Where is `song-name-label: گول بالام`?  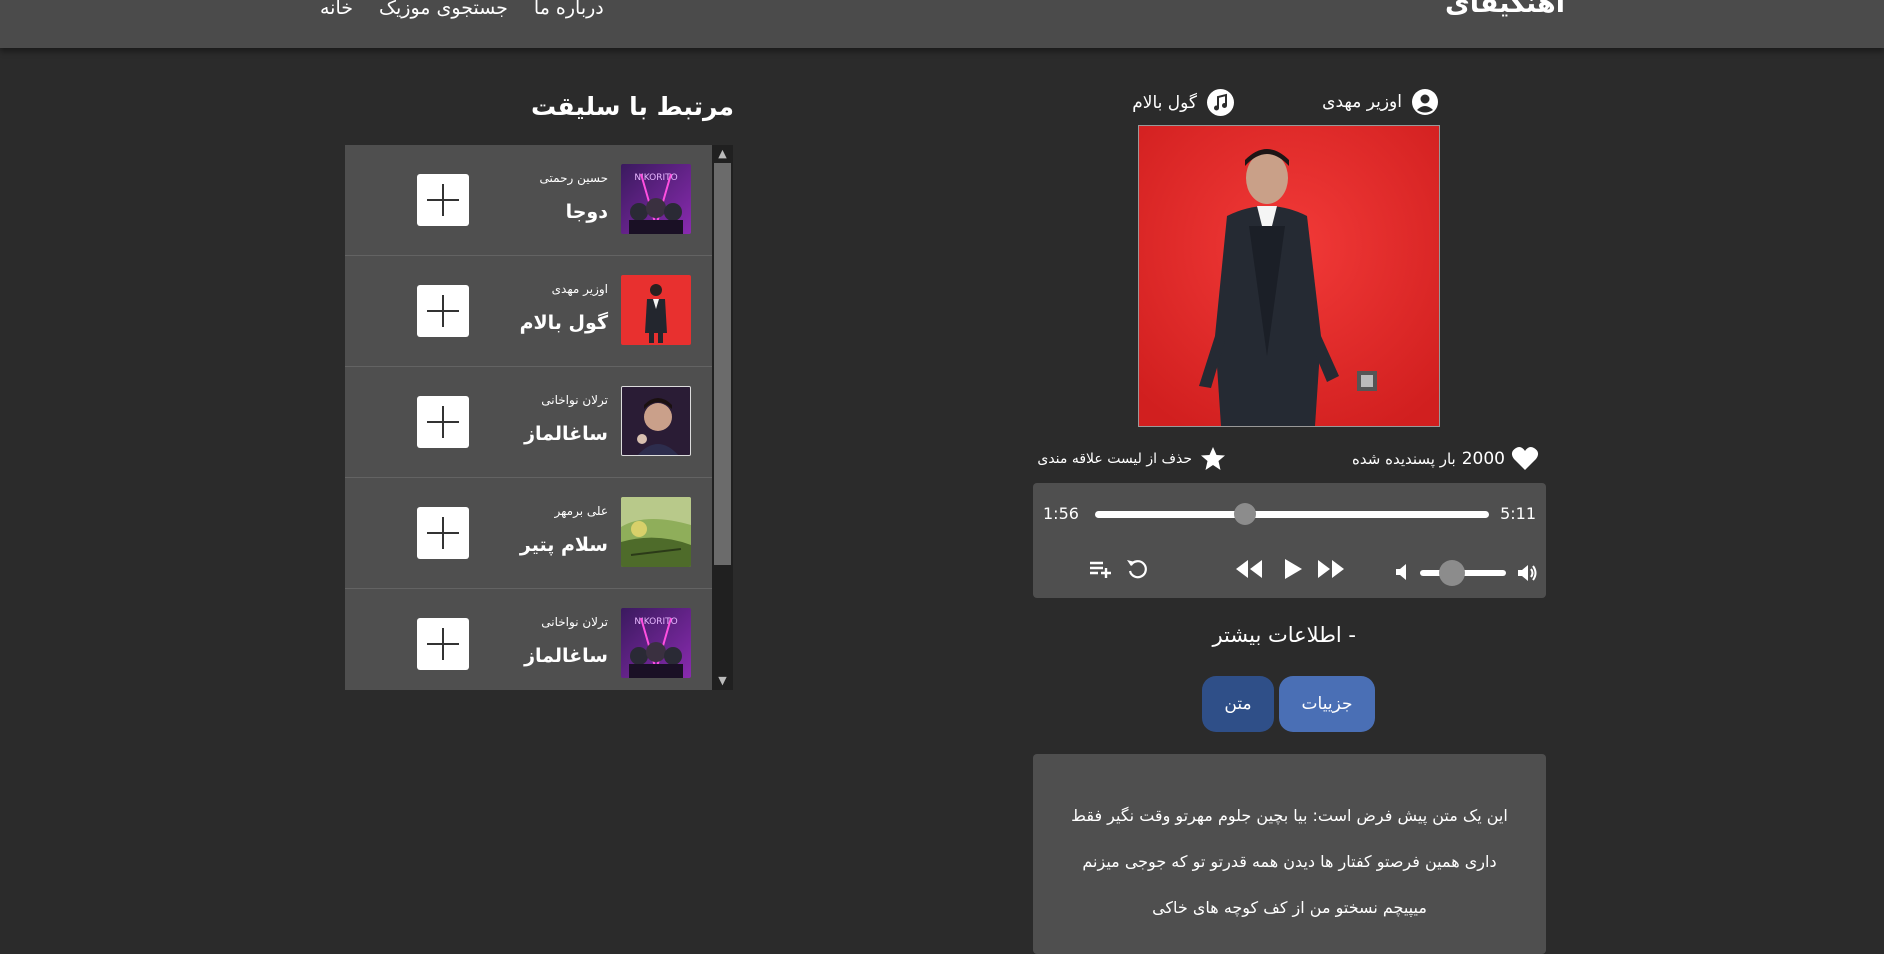 song-name-label: گول بالام is located at coordinates (1164, 102).